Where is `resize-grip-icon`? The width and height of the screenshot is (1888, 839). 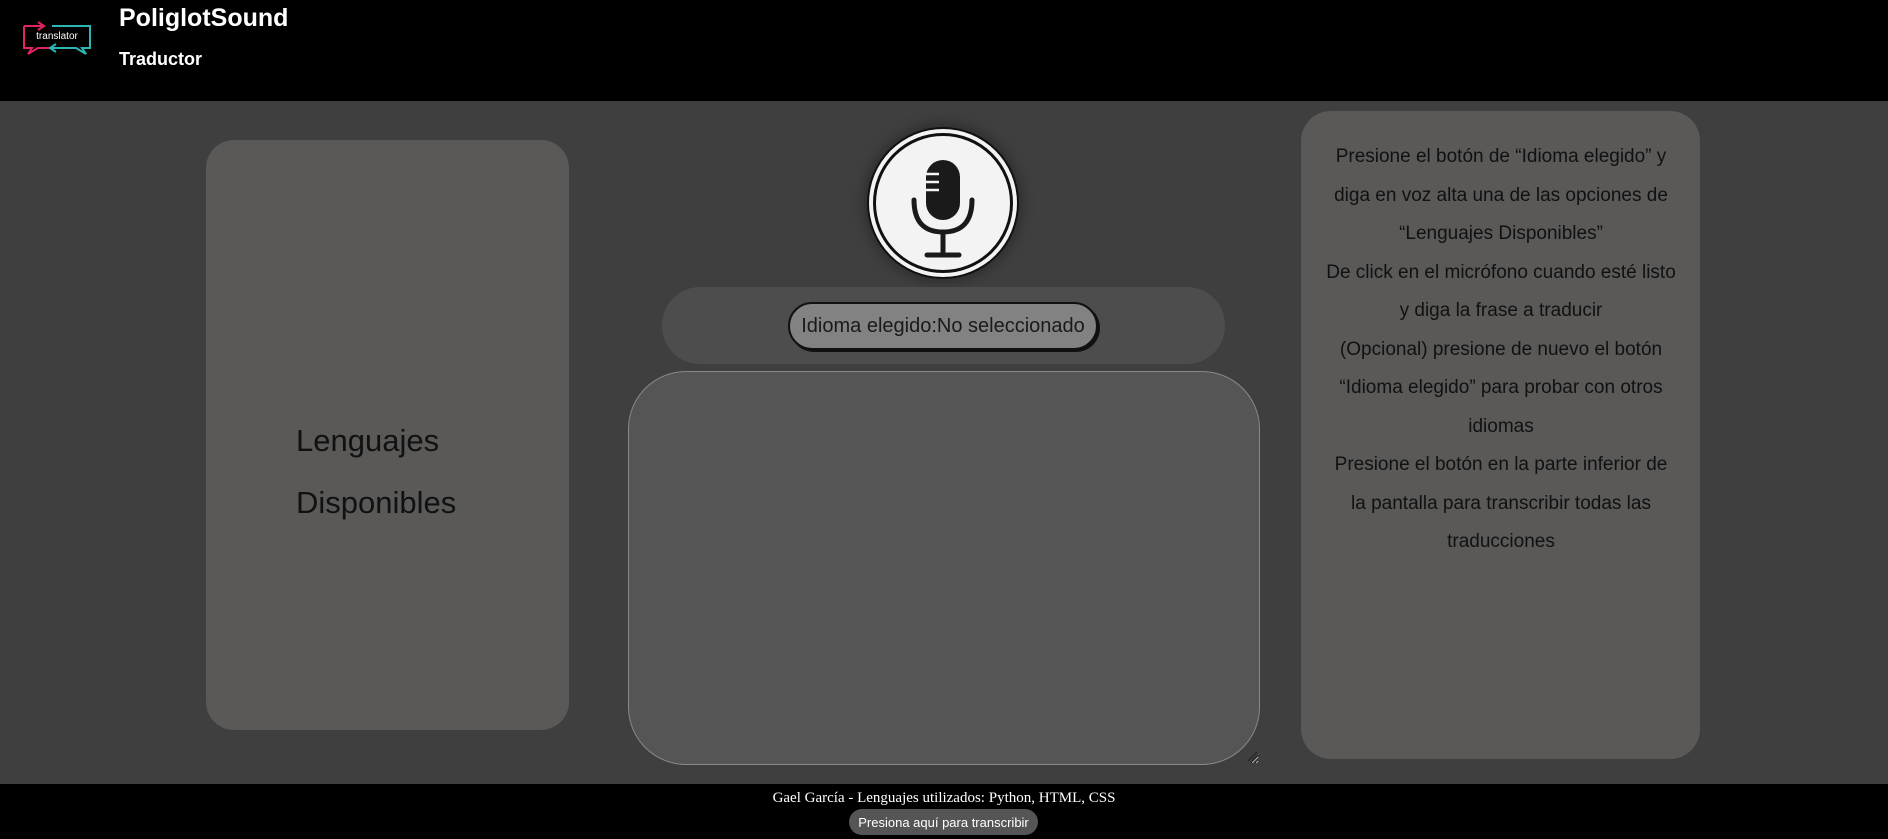 resize-grip-icon is located at coordinates (1252, 756).